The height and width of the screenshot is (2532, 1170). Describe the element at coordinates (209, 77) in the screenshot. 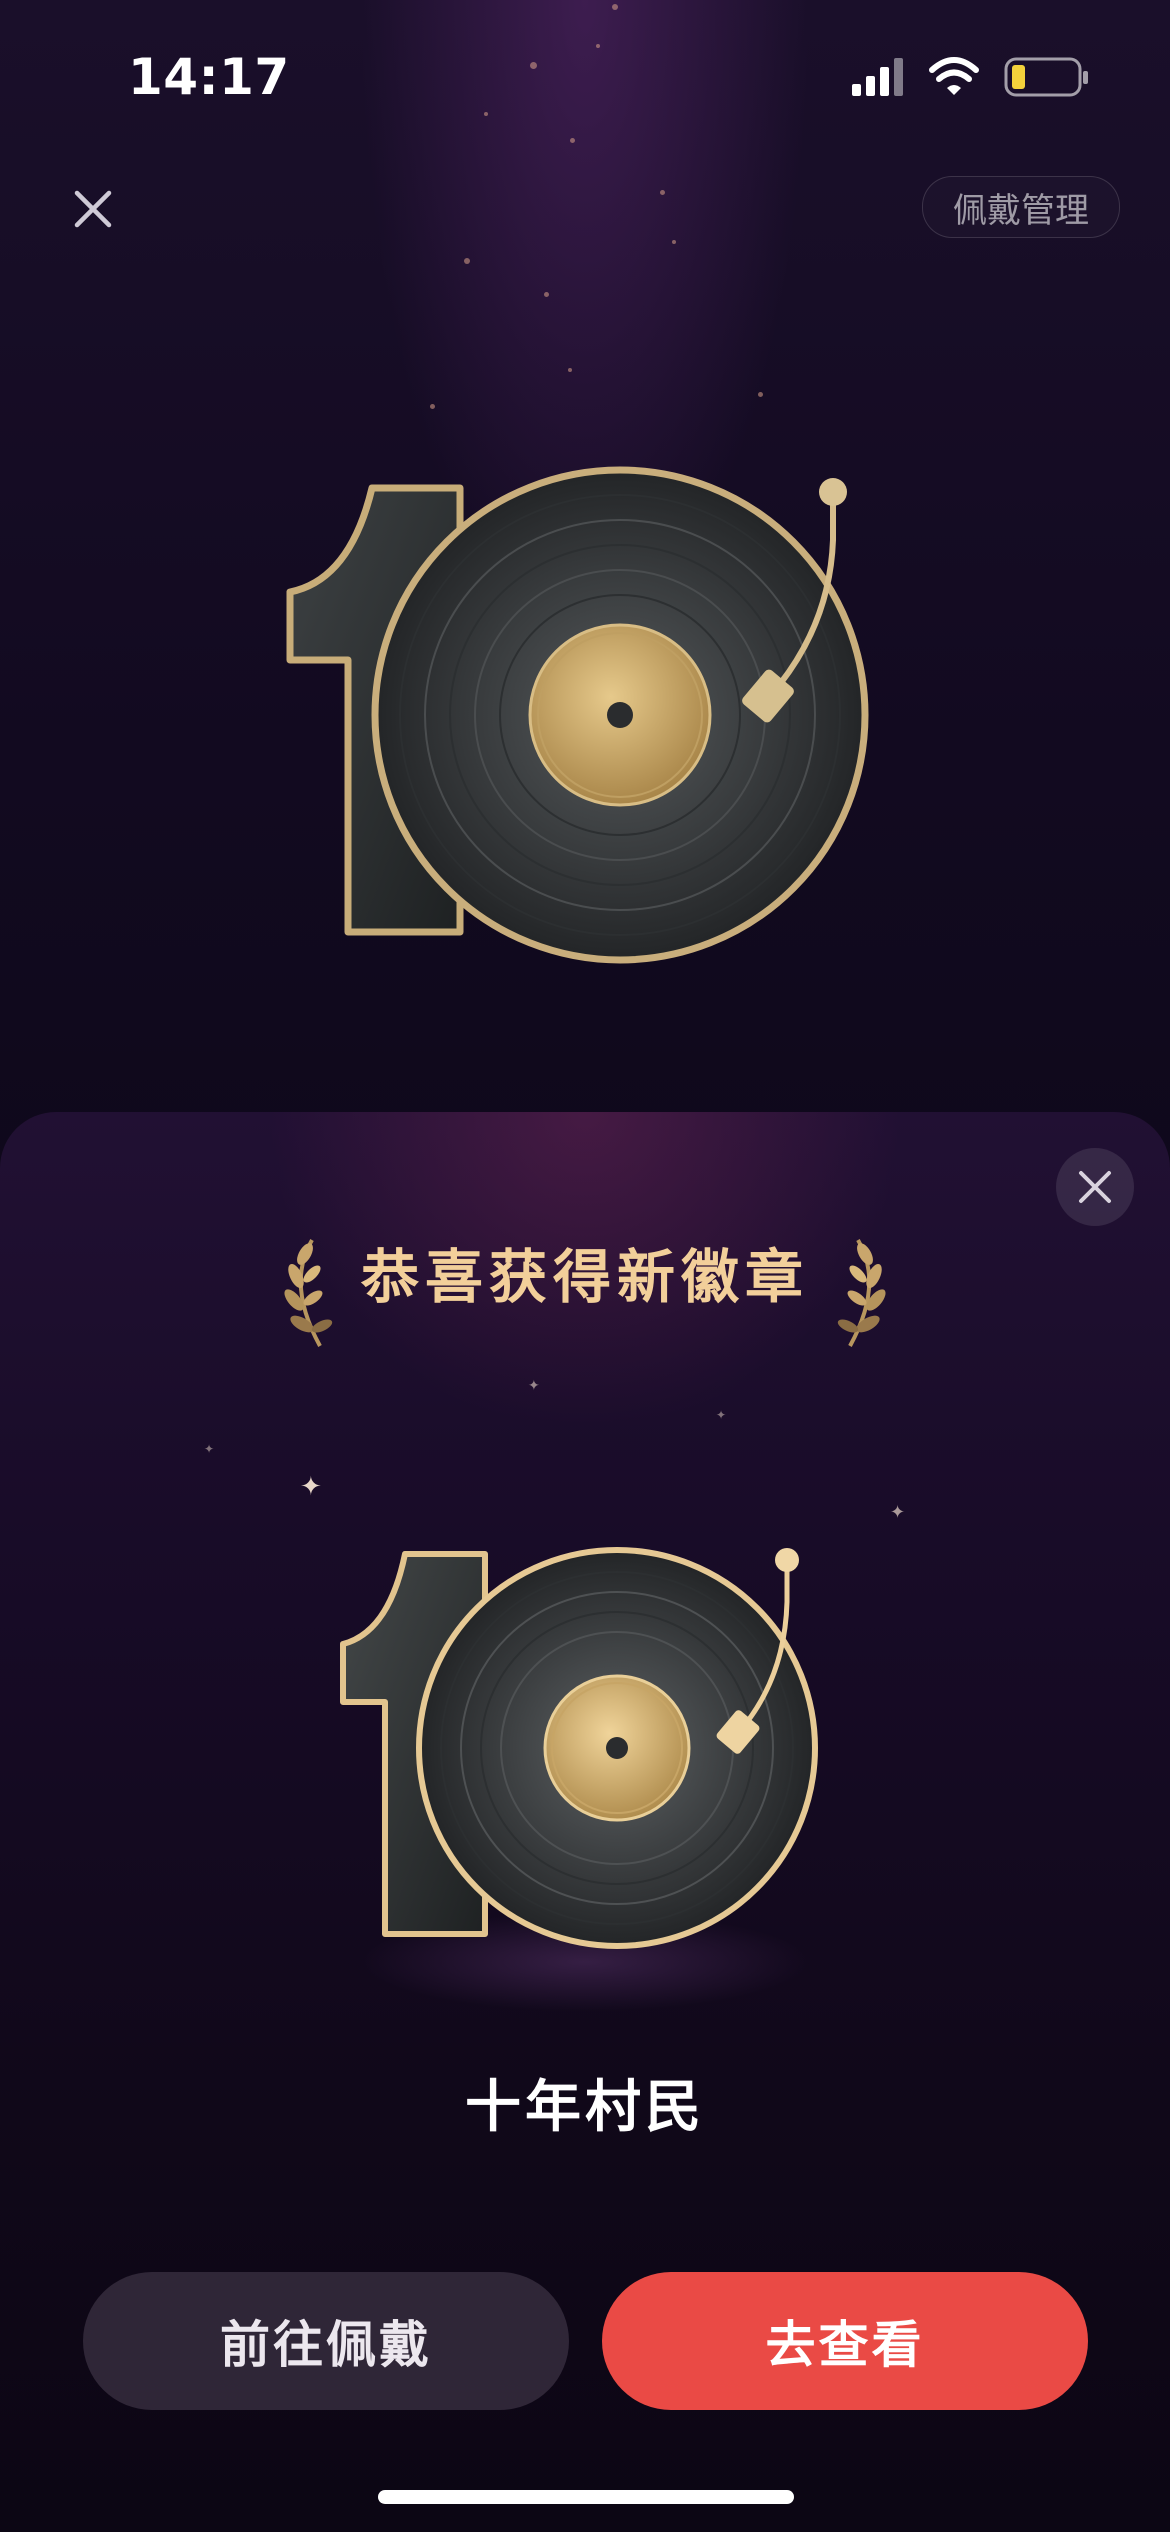

I see `status-time: 14:17` at that location.